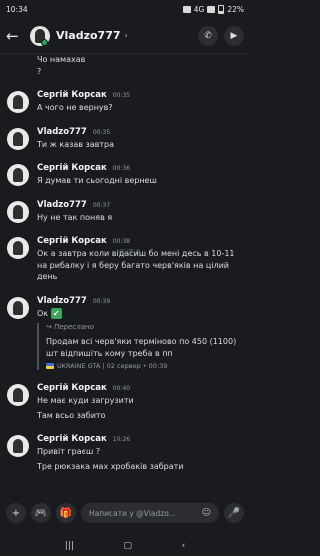  Describe the element at coordinates (39, 71) in the screenshot. I see `message-text: ?` at that location.